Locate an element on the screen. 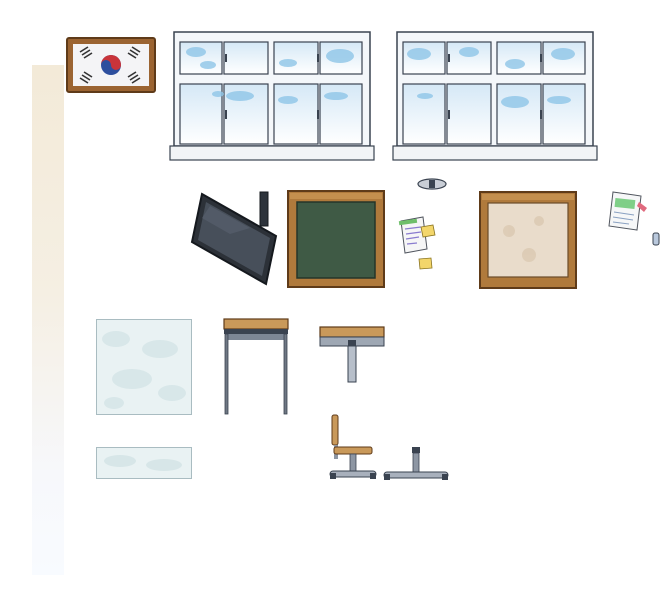  window-right is located at coordinates (495, 96).